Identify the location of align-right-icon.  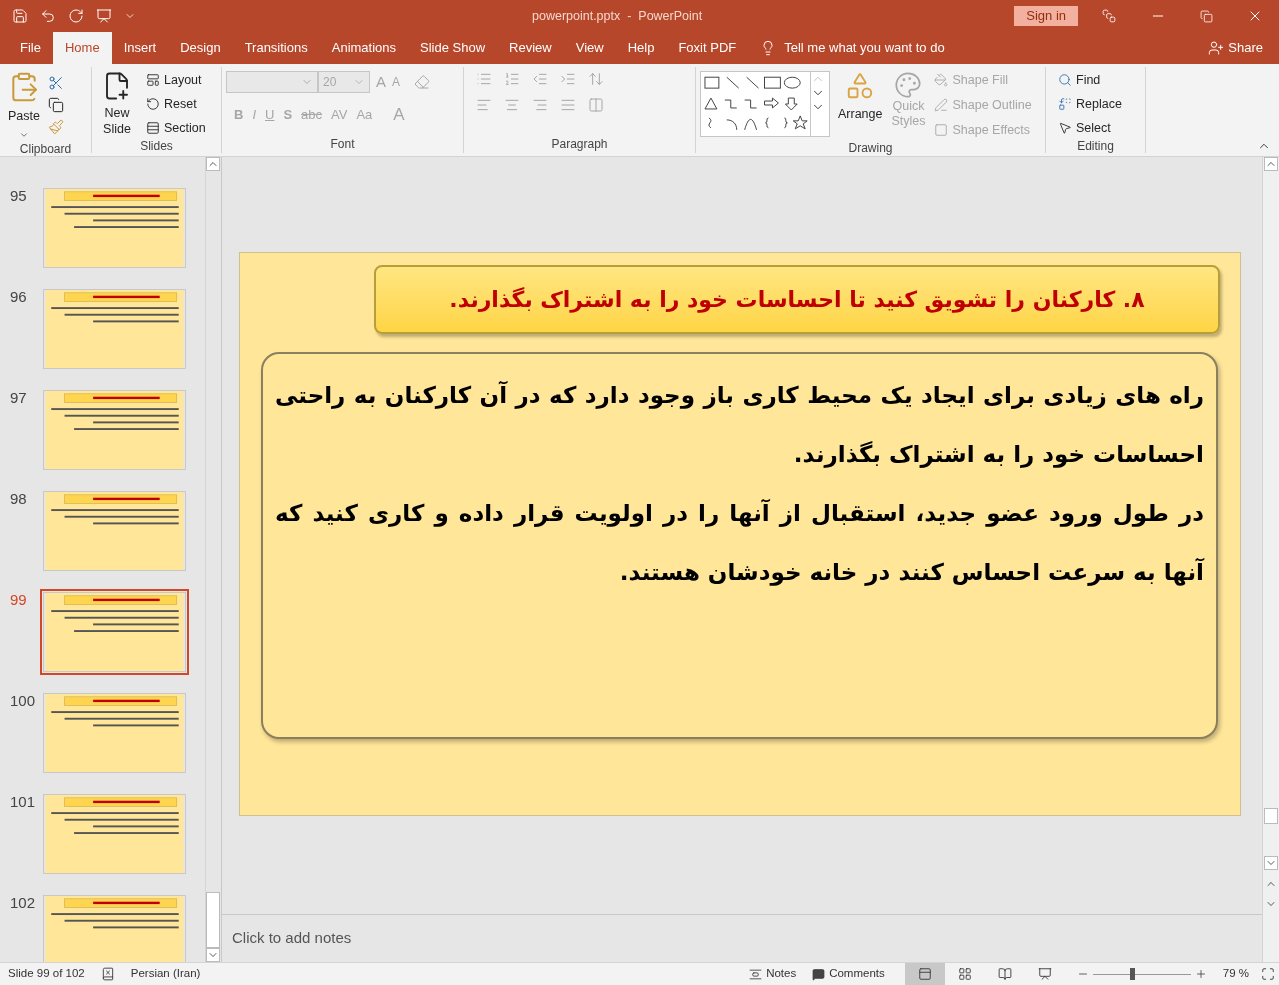
(540, 105).